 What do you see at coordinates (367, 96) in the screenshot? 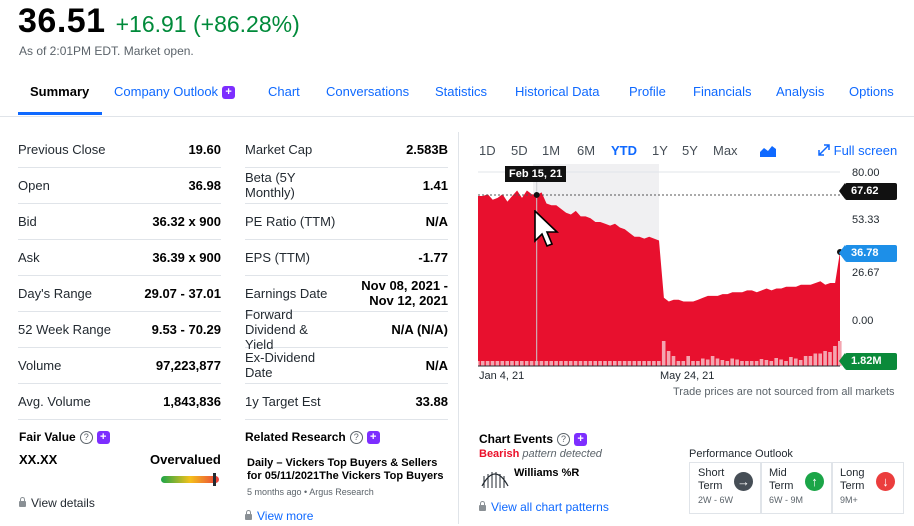
I see `tab-conversations: Conversations` at bounding box center [367, 96].